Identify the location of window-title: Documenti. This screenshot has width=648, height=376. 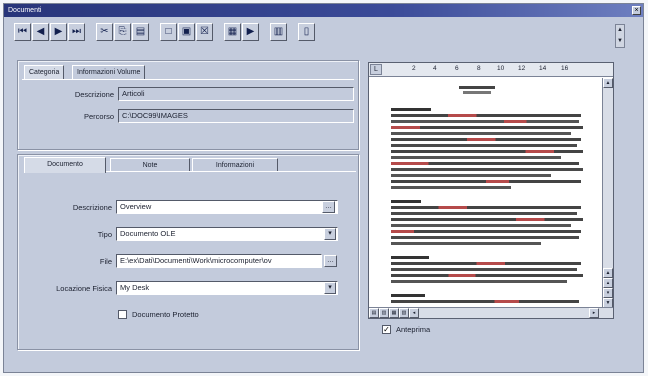
(25, 10).